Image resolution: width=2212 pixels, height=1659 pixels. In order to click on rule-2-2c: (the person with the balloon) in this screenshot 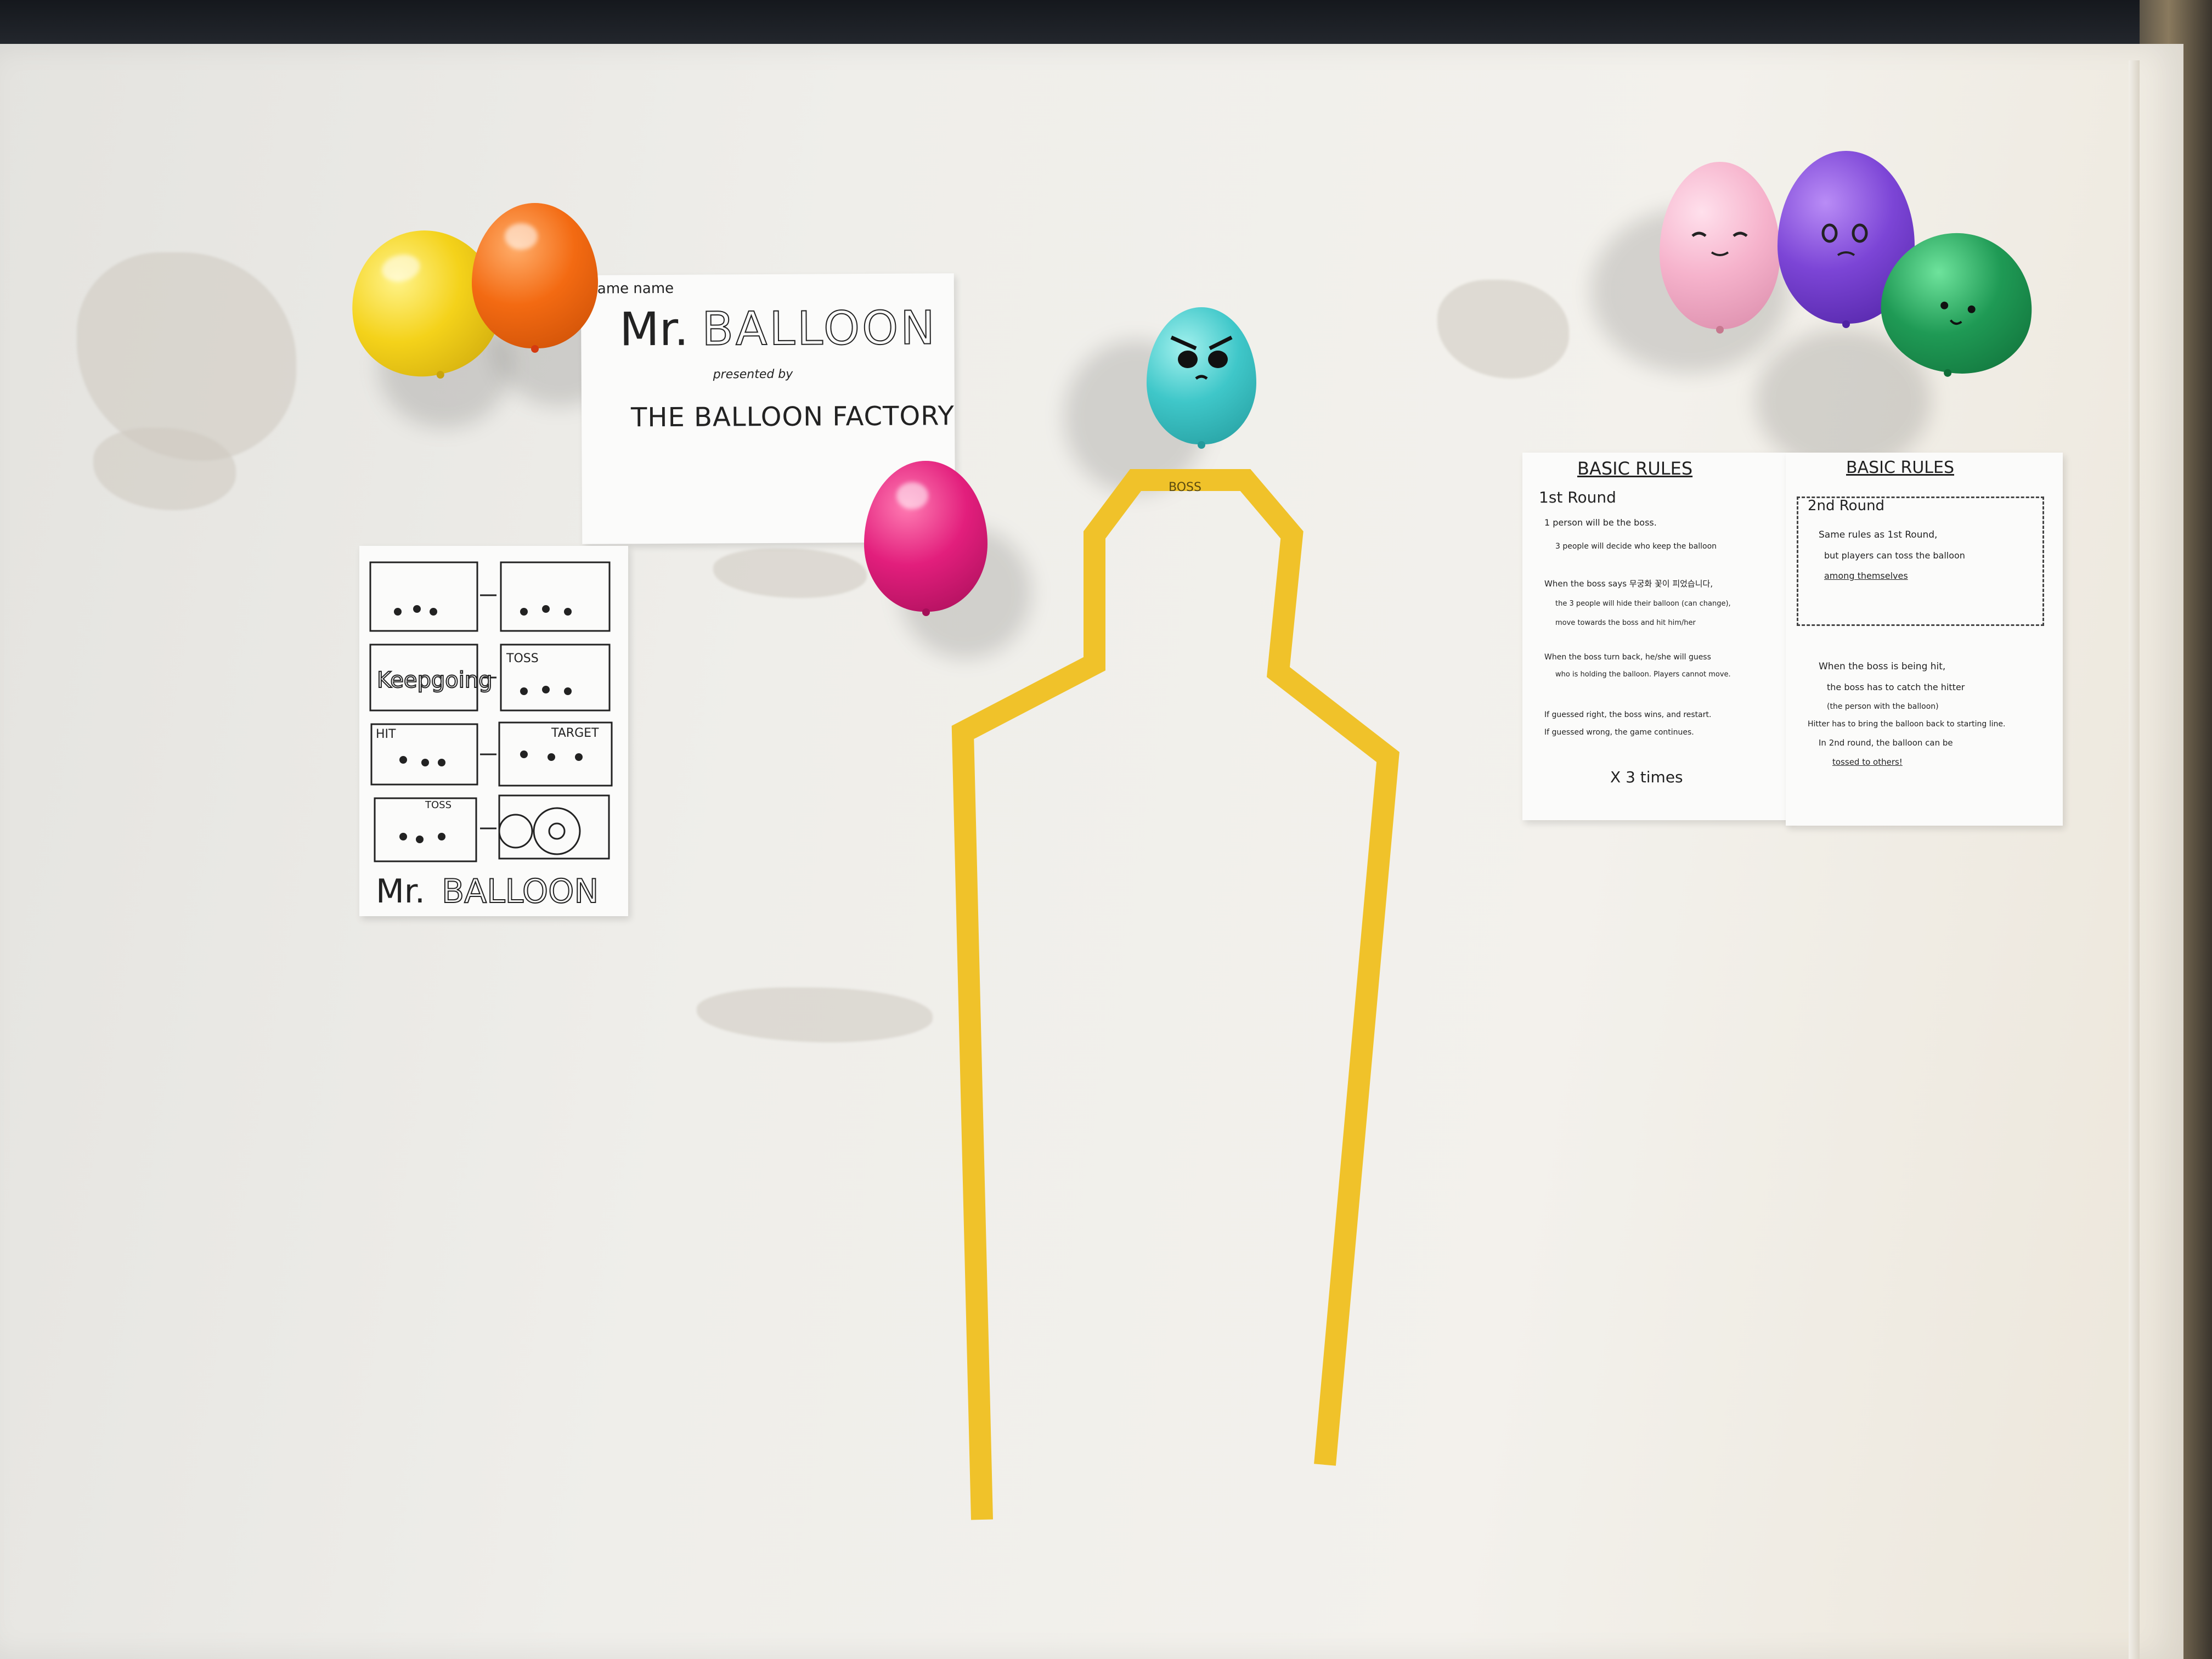, I will do `click(1883, 706)`.